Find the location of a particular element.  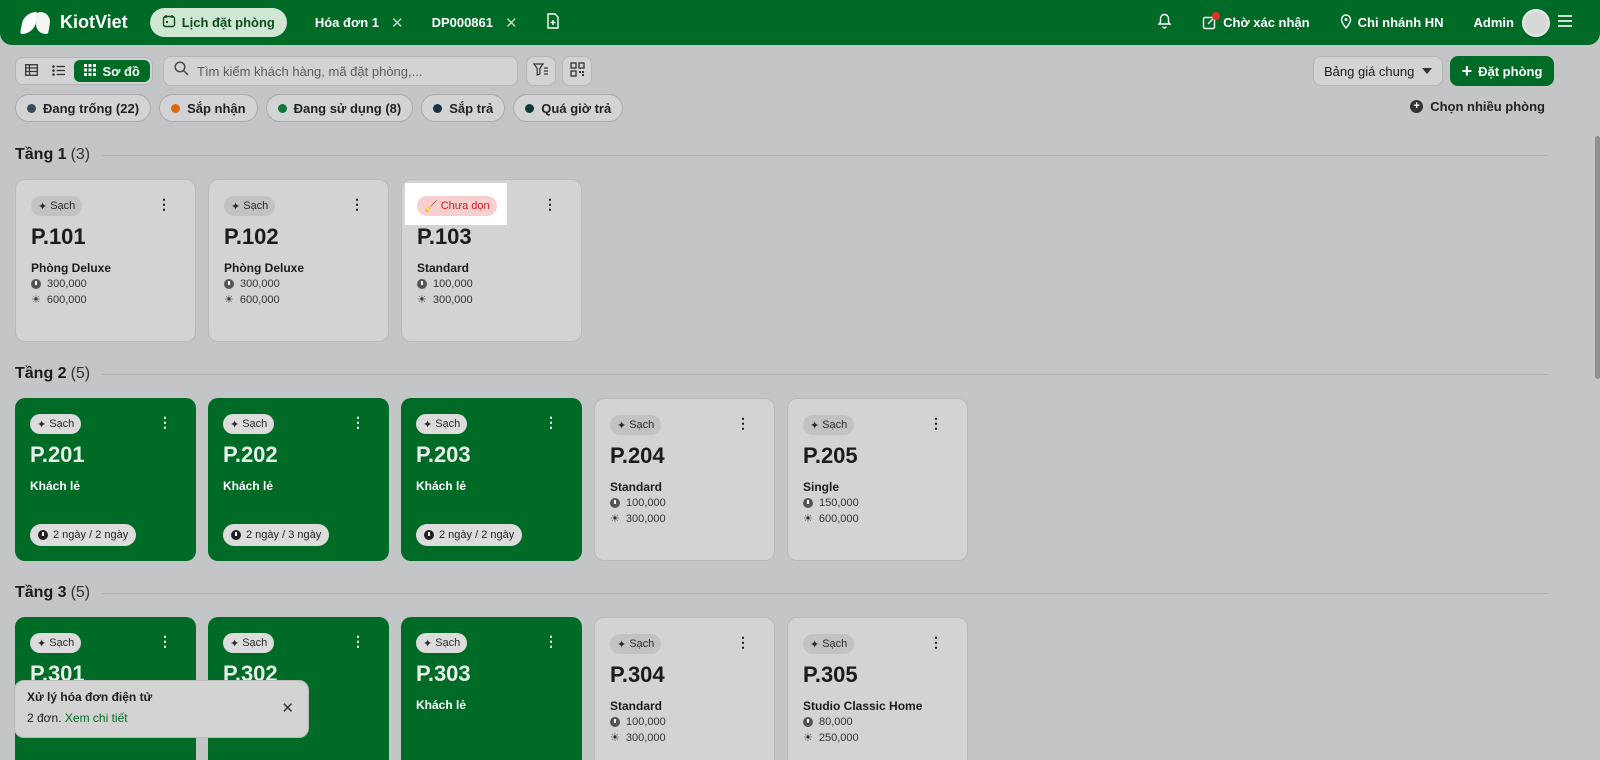

table-view-button is located at coordinates (31, 71).